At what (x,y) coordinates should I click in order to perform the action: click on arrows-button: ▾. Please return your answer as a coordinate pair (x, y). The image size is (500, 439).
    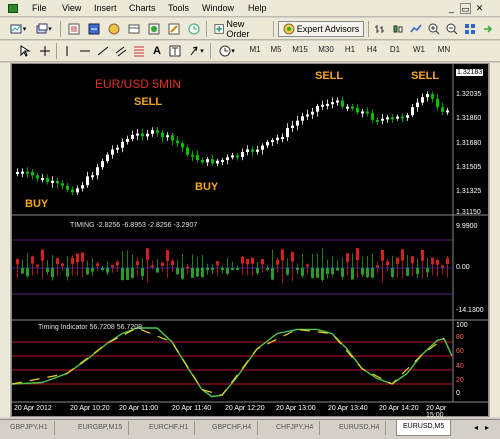
    Looking at the image, I should click on (196, 51).